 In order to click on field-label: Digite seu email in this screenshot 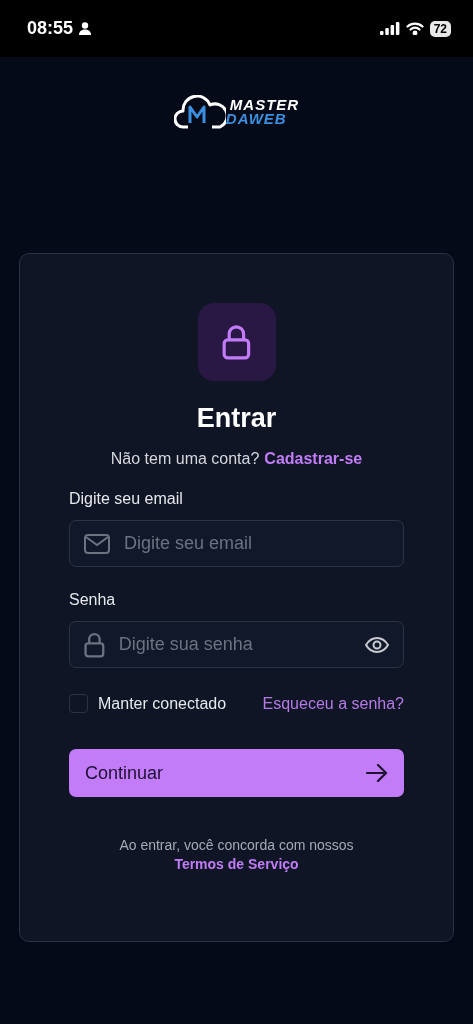, I will do `click(126, 499)`.